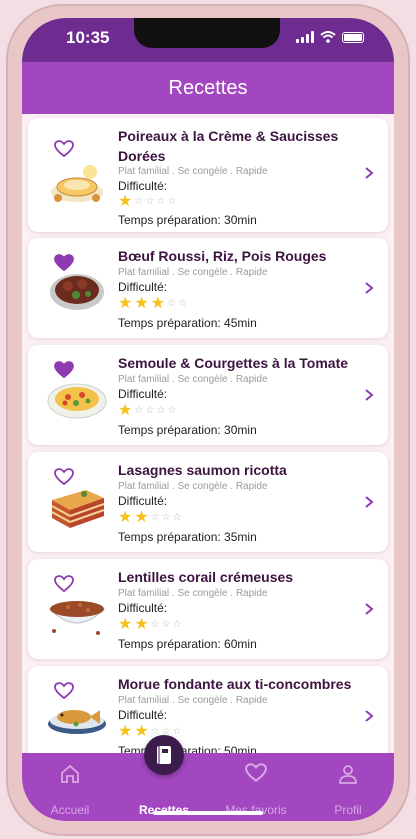 The height and width of the screenshot is (839, 416). What do you see at coordinates (88, 37) in the screenshot?
I see `status-time: 10:35` at bounding box center [88, 37].